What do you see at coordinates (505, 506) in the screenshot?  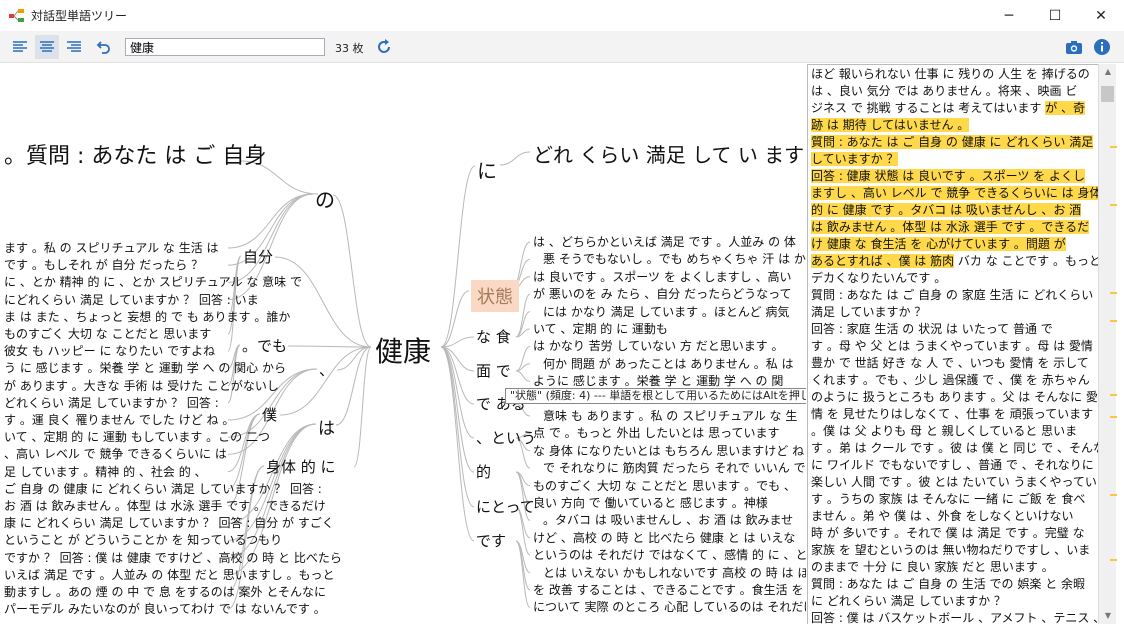 I see `right-branch-word: にとって` at bounding box center [505, 506].